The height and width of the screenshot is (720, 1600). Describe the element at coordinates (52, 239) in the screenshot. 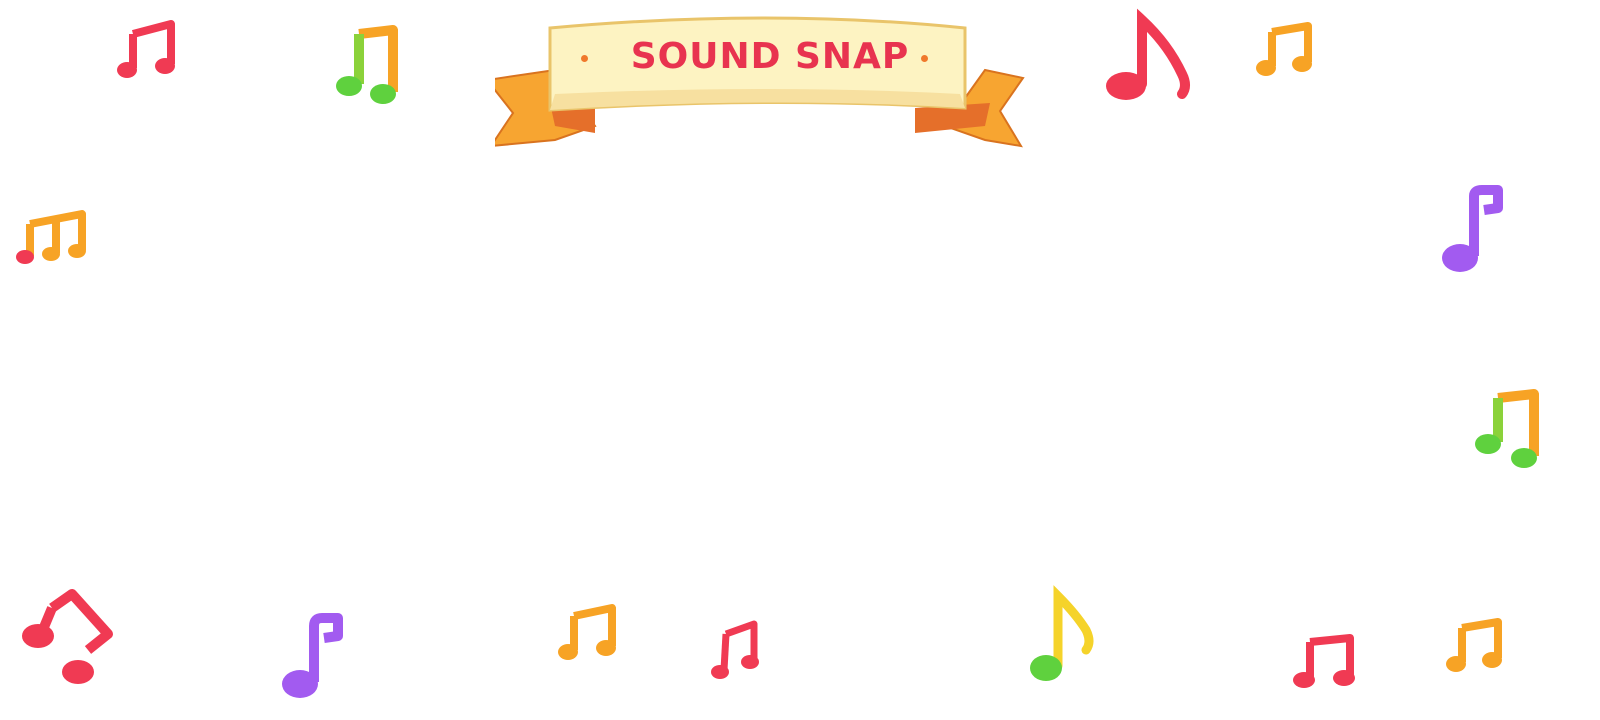

I see `beamed-triplet-notes-icon` at that location.